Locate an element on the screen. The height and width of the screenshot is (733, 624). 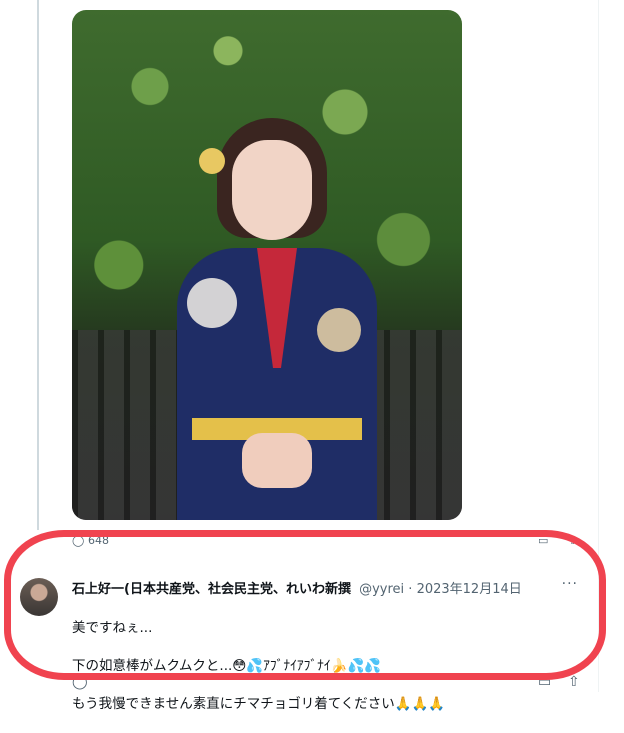
reply-meta: @yyrei · 2023年12月14日 is located at coordinates (440, 587).